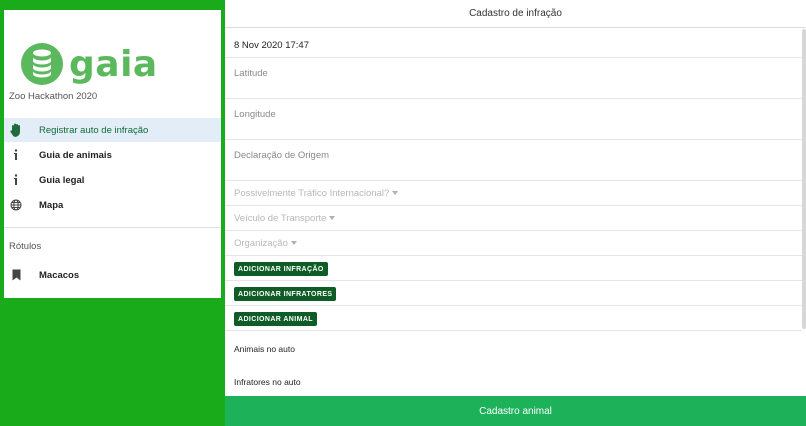  What do you see at coordinates (112, 275) in the screenshot?
I see `label-item-macacos: Macacos` at bounding box center [112, 275].